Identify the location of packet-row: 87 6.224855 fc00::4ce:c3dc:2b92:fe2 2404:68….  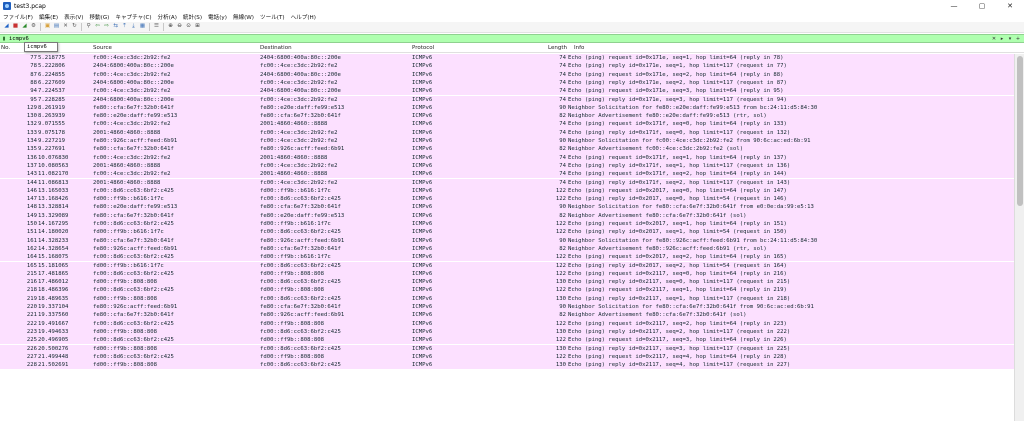
(507, 74).